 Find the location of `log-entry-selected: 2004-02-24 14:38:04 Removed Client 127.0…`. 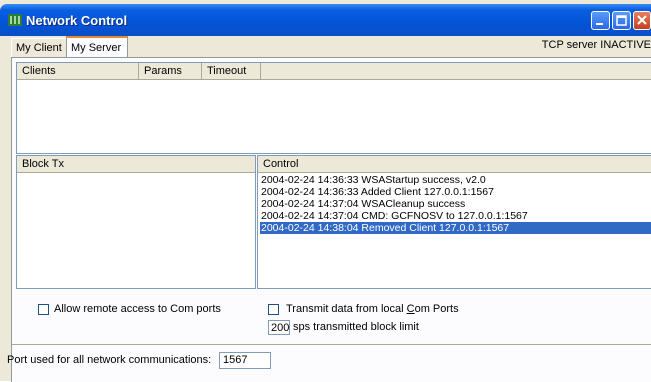

log-entry-selected: 2004-02-24 14:38:04 Removed Client 127.0… is located at coordinates (455, 228).